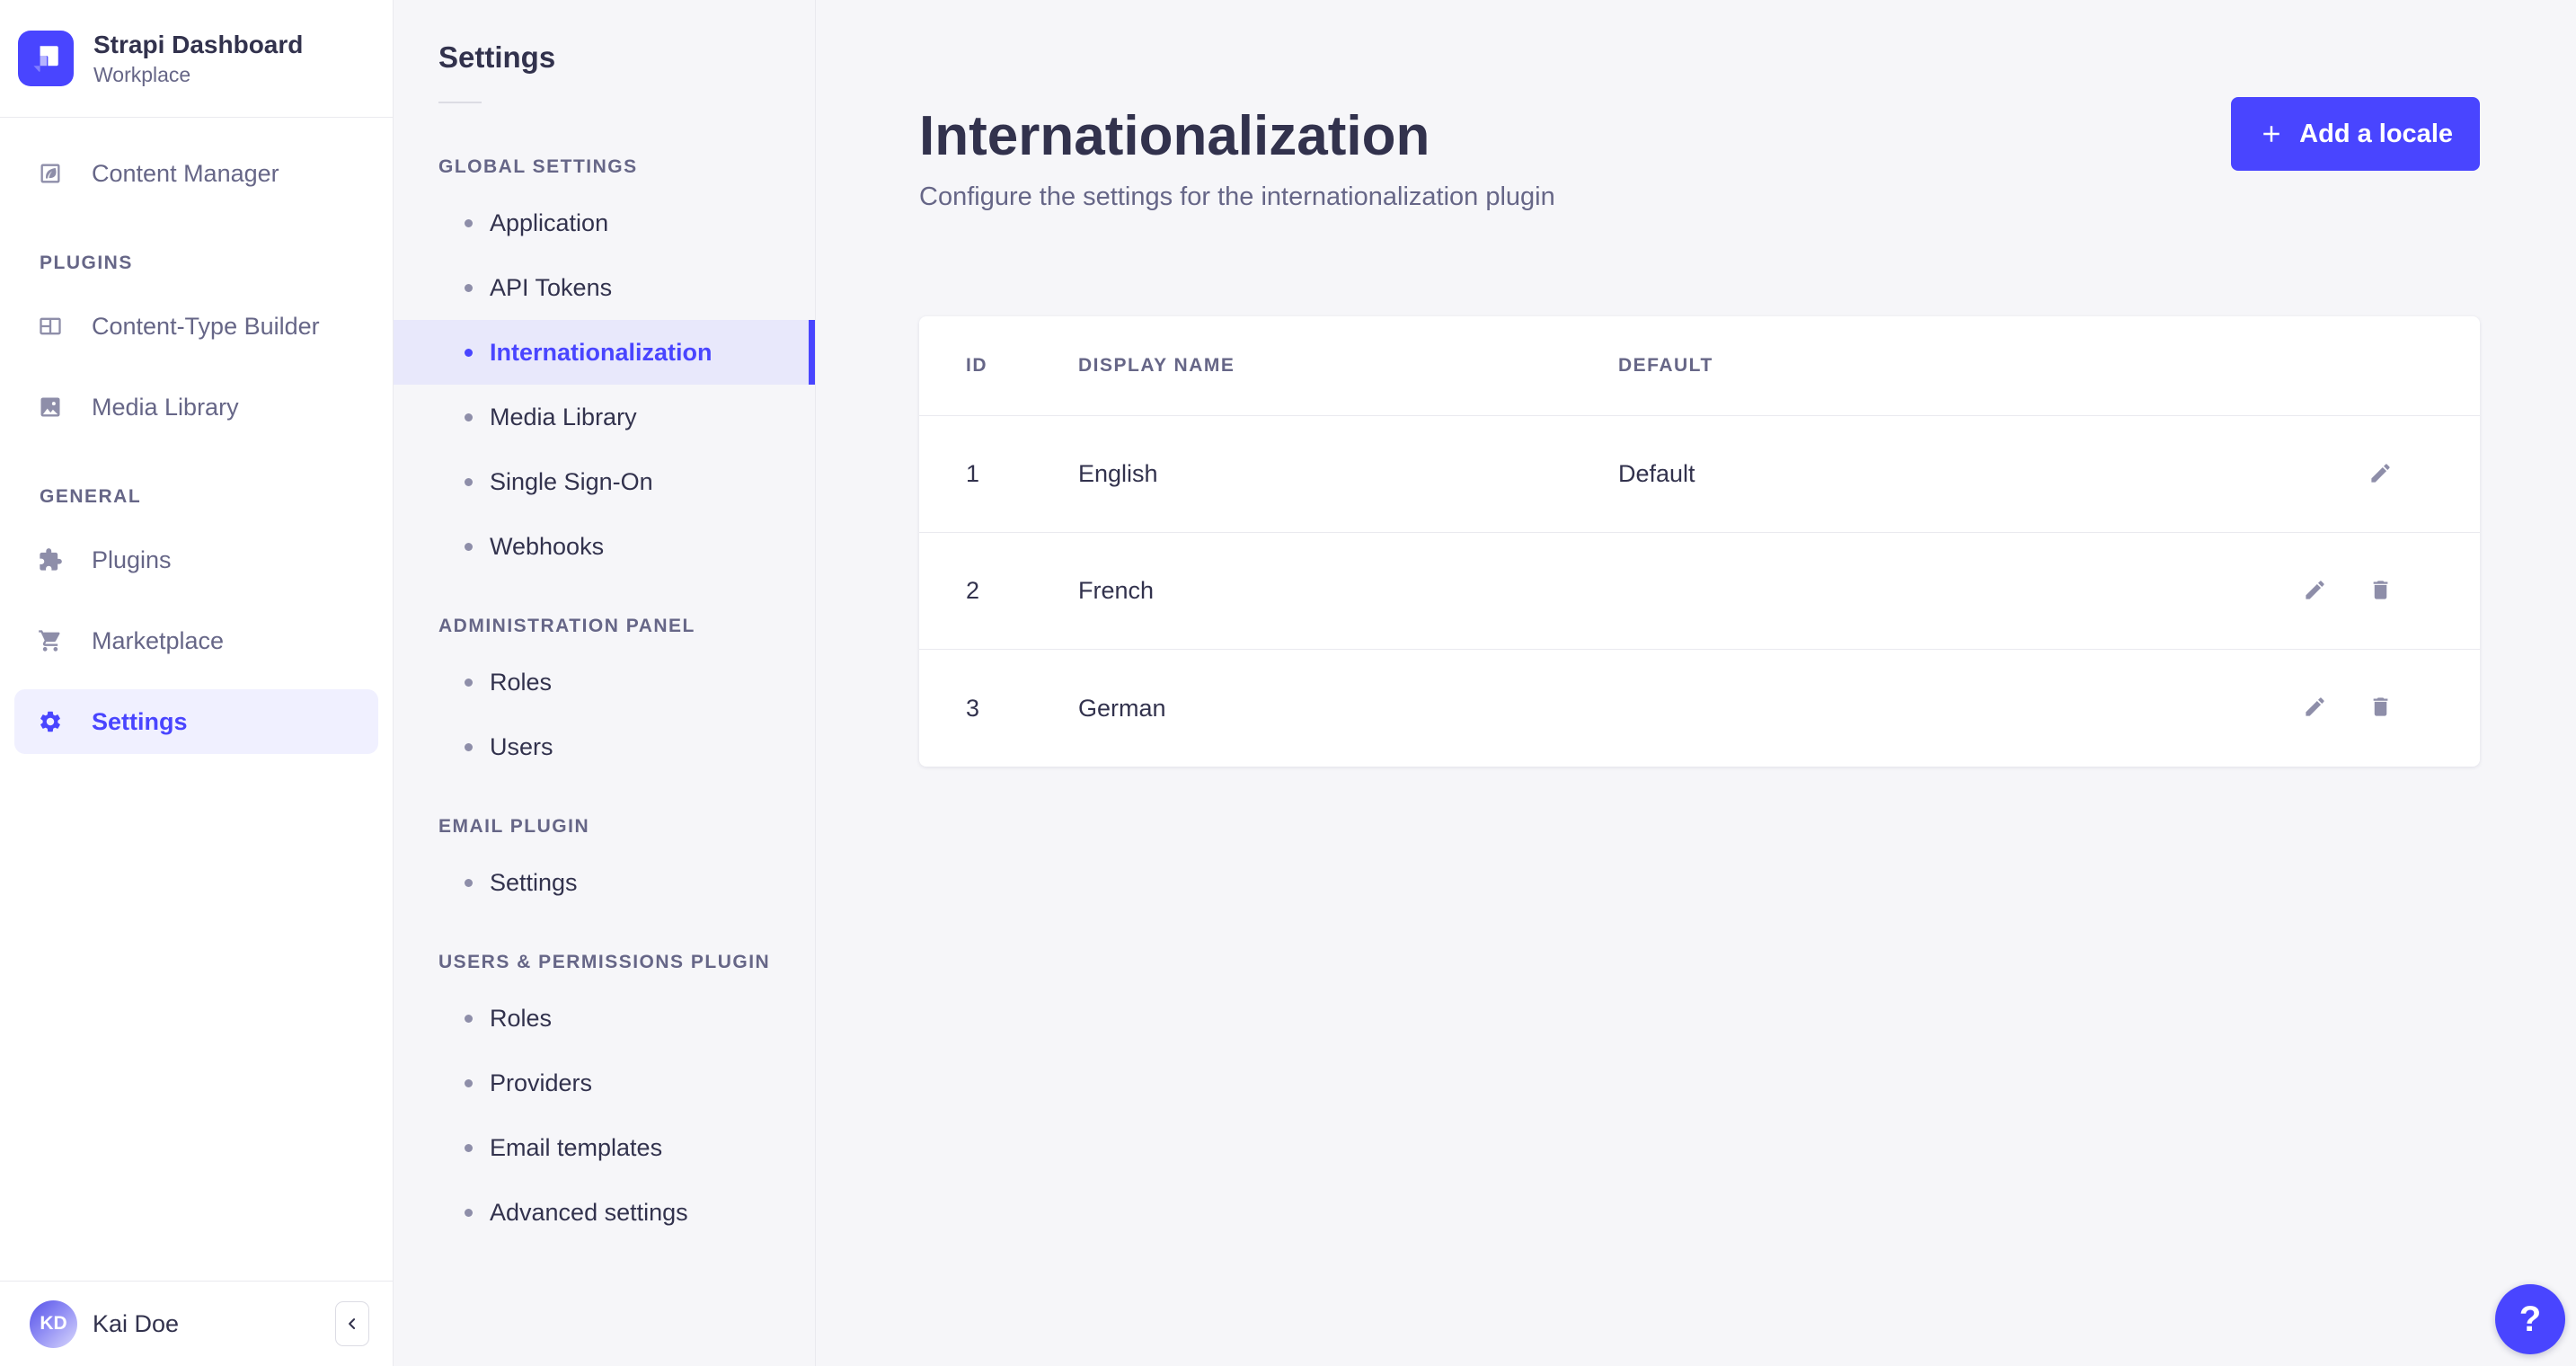  What do you see at coordinates (196, 407) in the screenshot?
I see `sidebar-item-media-library: Media Library` at bounding box center [196, 407].